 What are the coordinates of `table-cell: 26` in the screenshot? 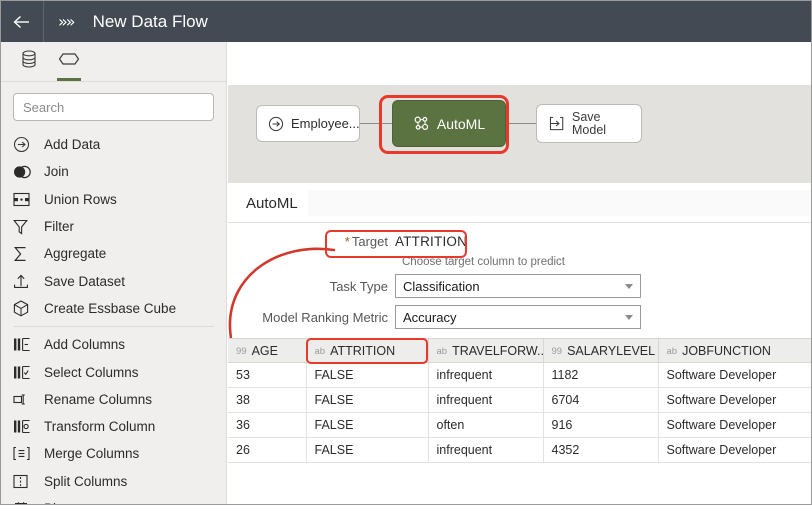 It's located at (267, 450).